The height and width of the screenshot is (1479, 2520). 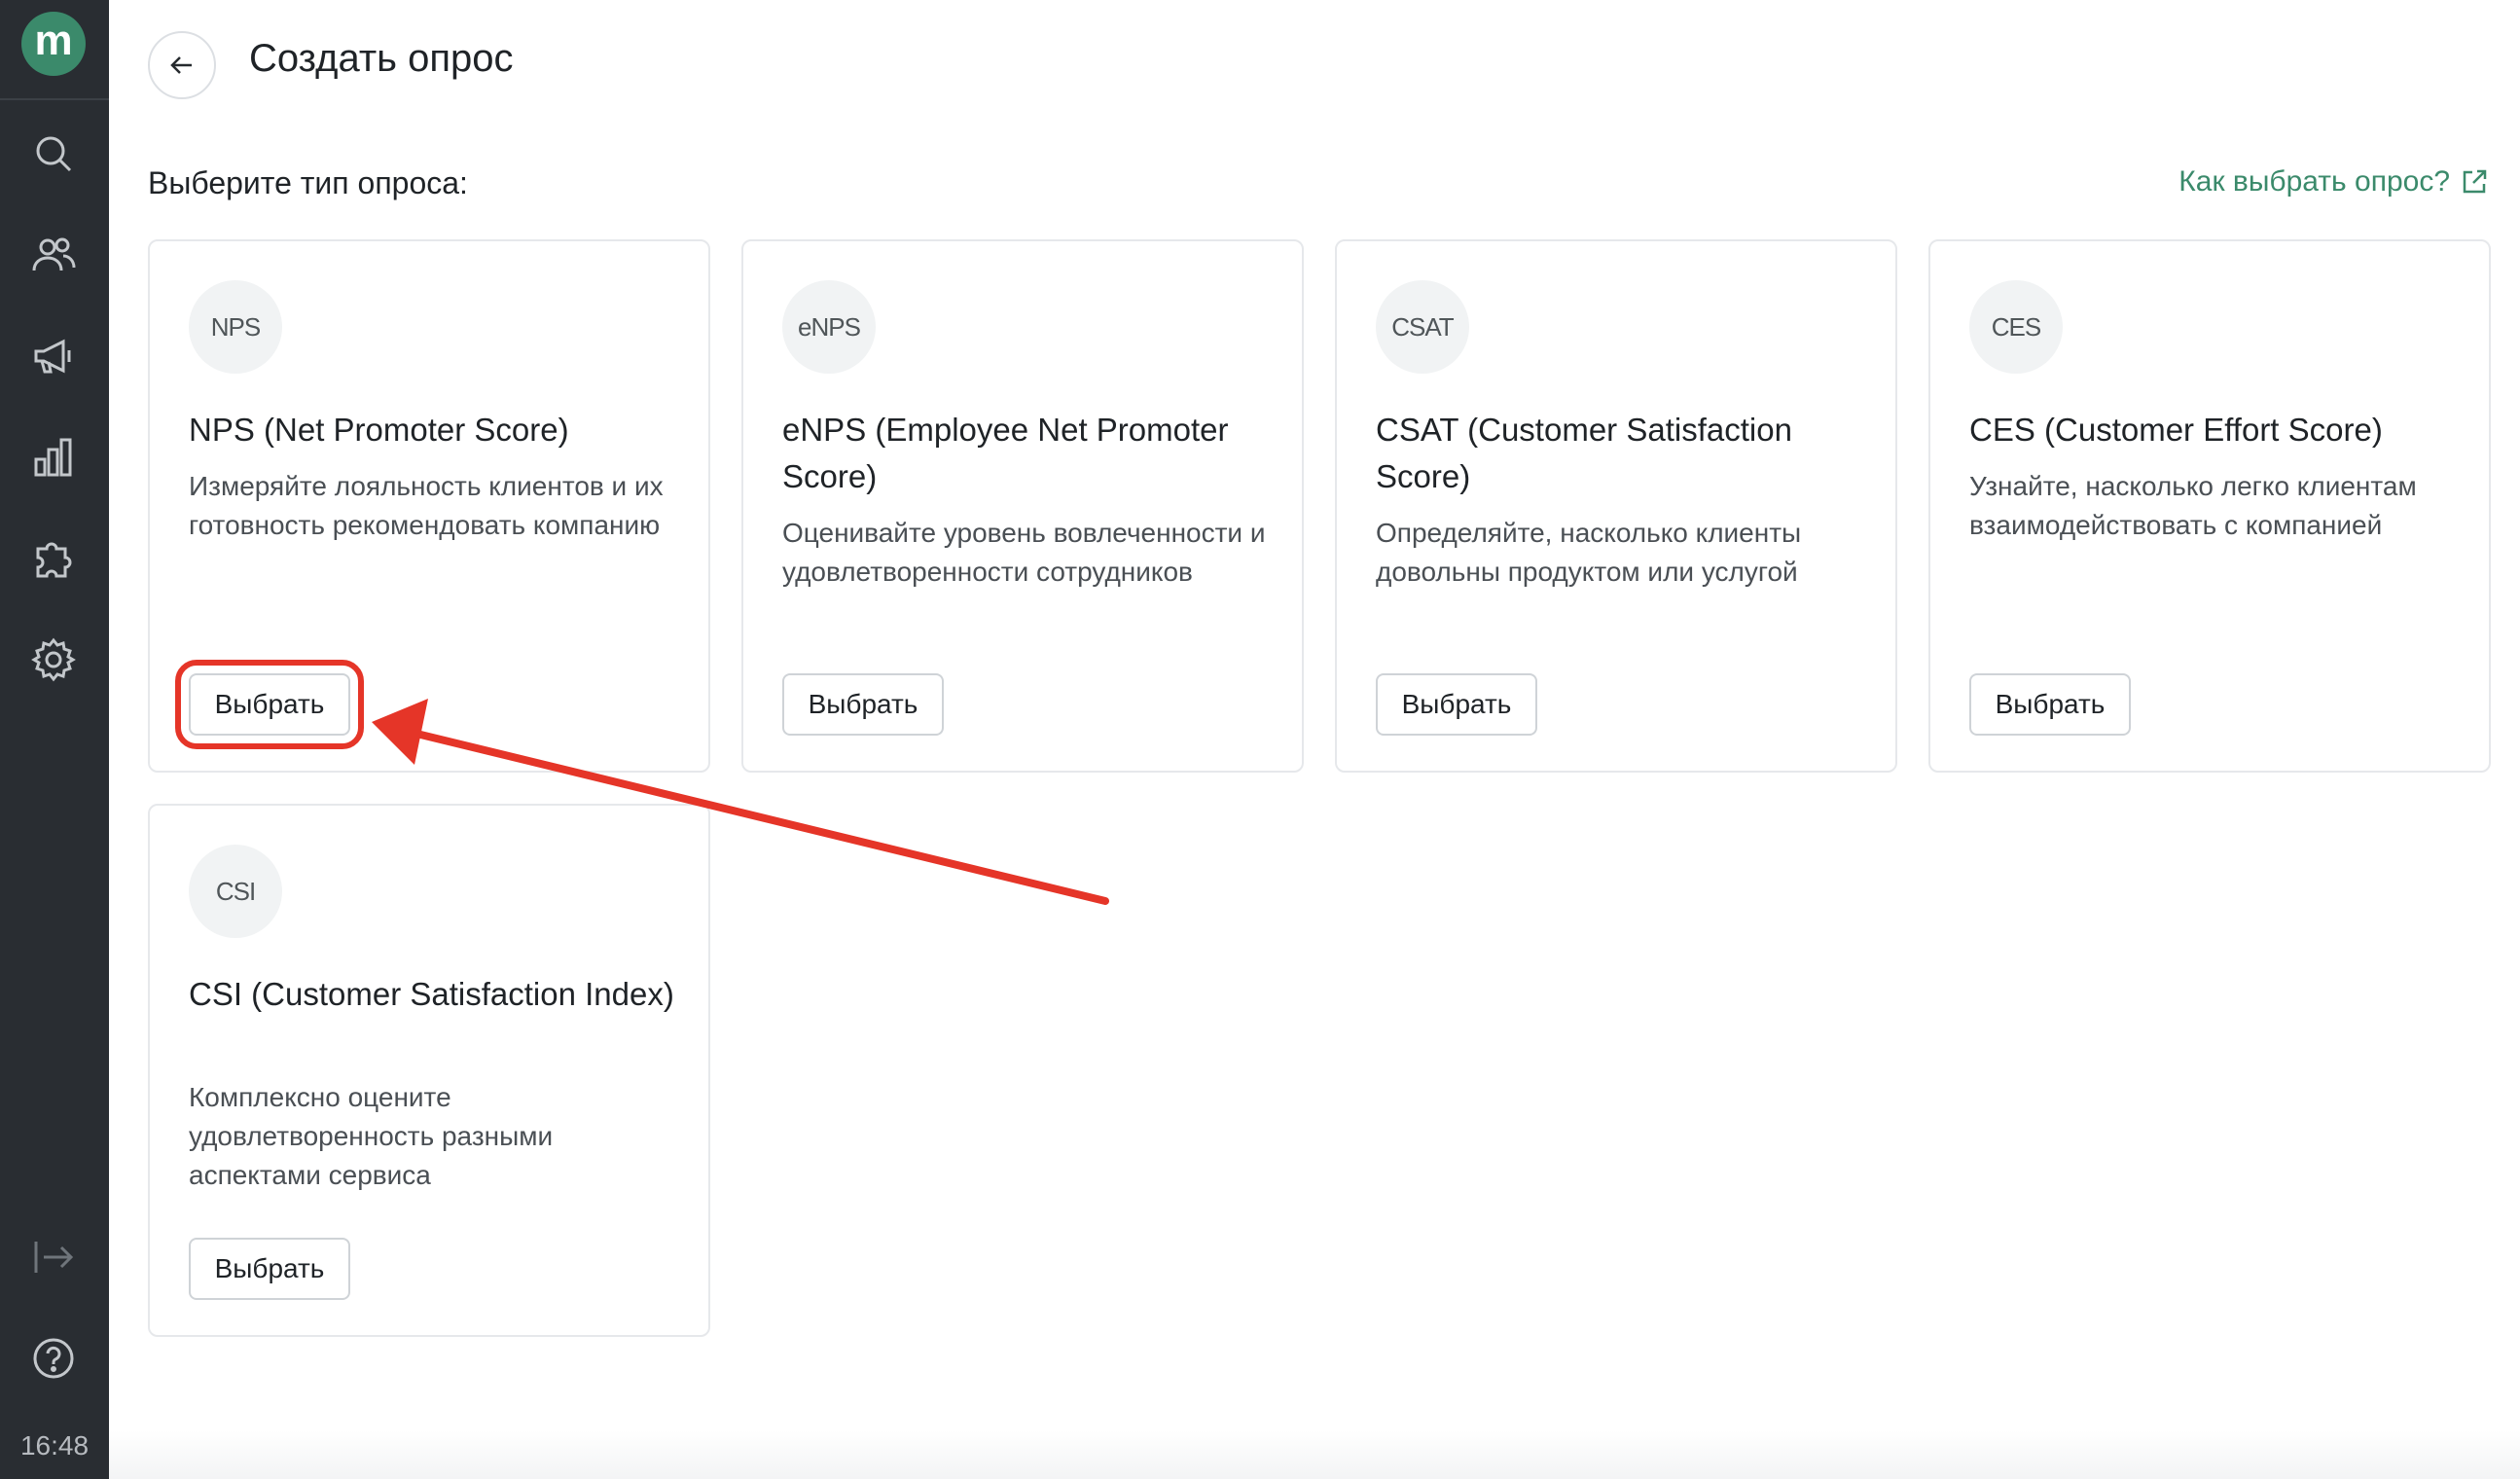 I want to click on external-link-icon, so click(x=2475, y=181).